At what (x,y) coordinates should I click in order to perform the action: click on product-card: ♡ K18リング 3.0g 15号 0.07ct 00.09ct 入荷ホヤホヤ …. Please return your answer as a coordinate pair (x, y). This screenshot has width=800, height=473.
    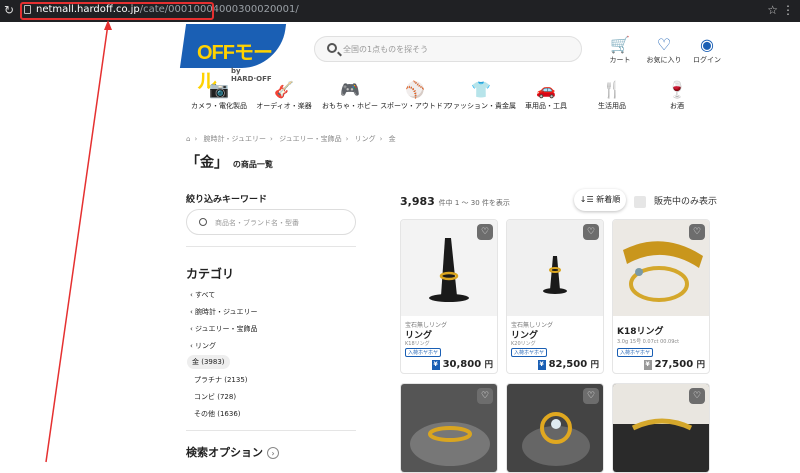
    Looking at the image, I should click on (661, 296).